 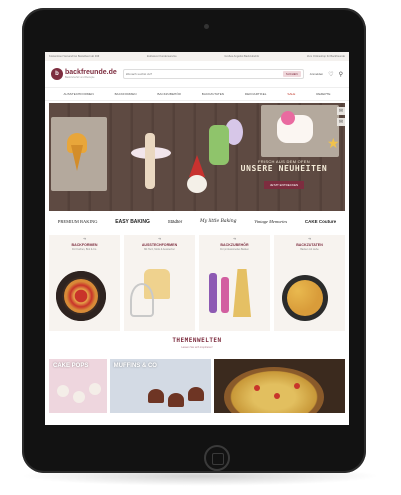 What do you see at coordinates (291, 94) in the screenshot?
I see `nav-item-sale: SALE` at bounding box center [291, 94].